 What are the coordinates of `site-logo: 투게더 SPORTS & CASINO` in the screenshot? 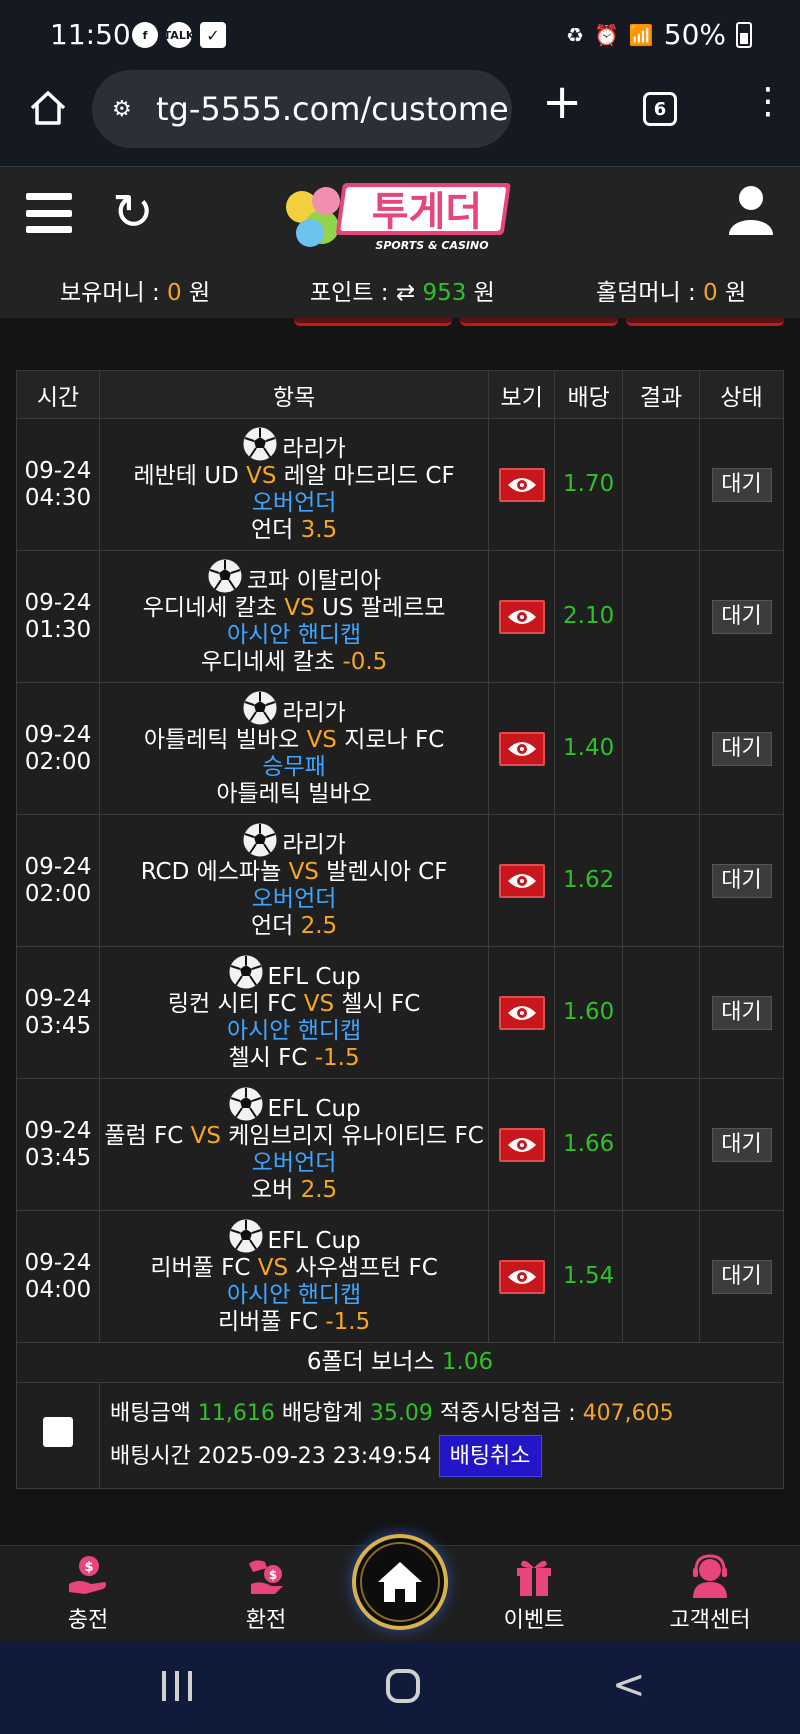 It's located at (400, 217).